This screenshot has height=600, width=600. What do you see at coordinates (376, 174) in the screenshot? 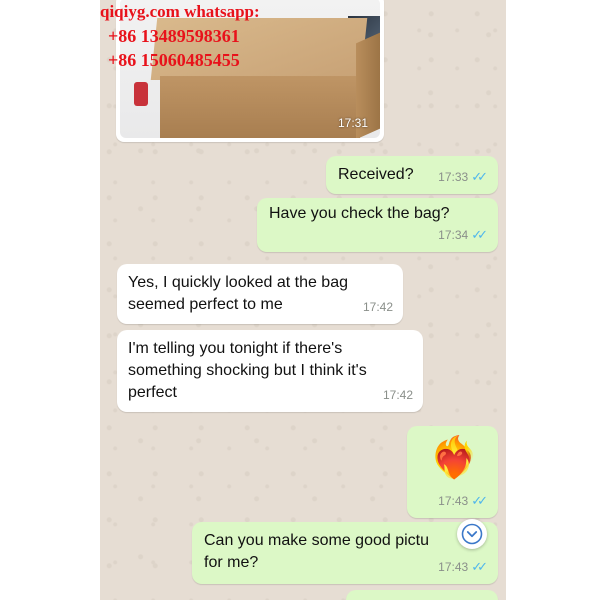
I see `message-text: Received?` at bounding box center [376, 174].